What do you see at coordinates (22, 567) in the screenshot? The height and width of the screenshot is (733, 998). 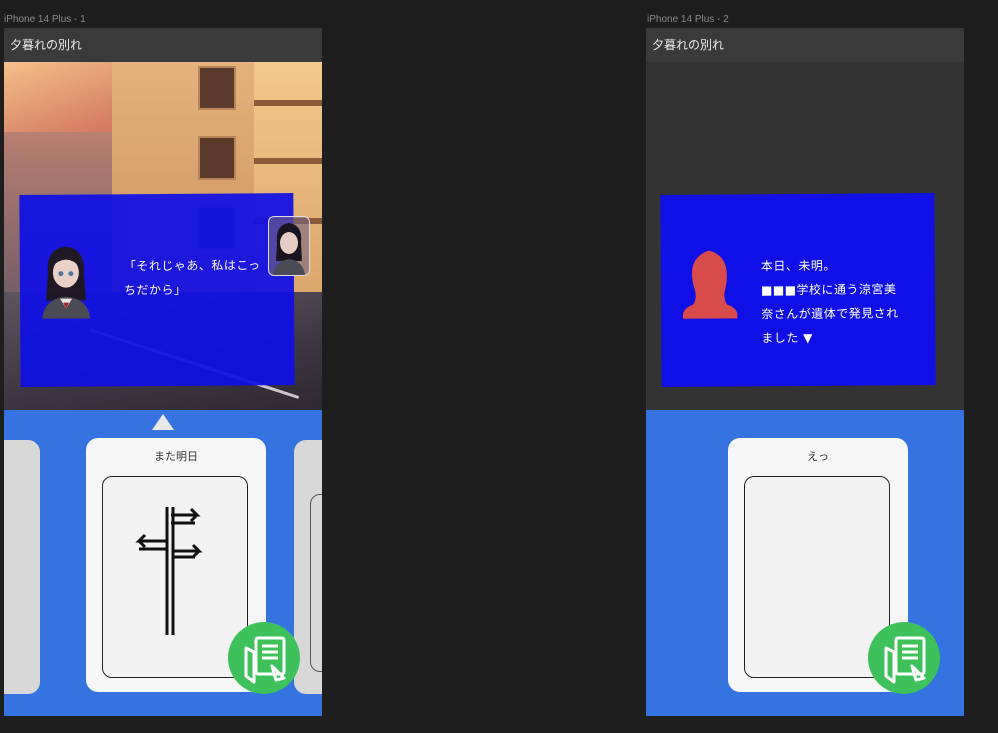 I see `card-prev` at bounding box center [22, 567].